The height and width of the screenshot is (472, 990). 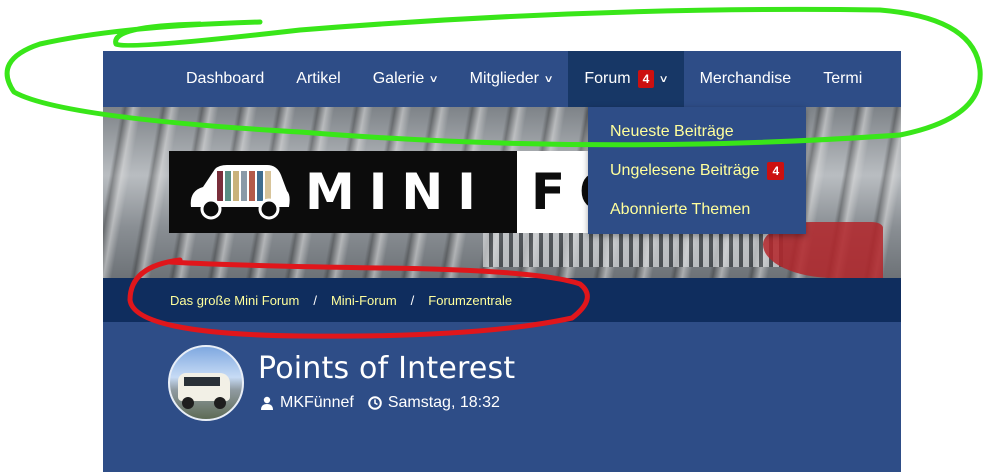 I want to click on menu-item-neueste-beitraege: Neueste Beiträge, so click(x=697, y=131).